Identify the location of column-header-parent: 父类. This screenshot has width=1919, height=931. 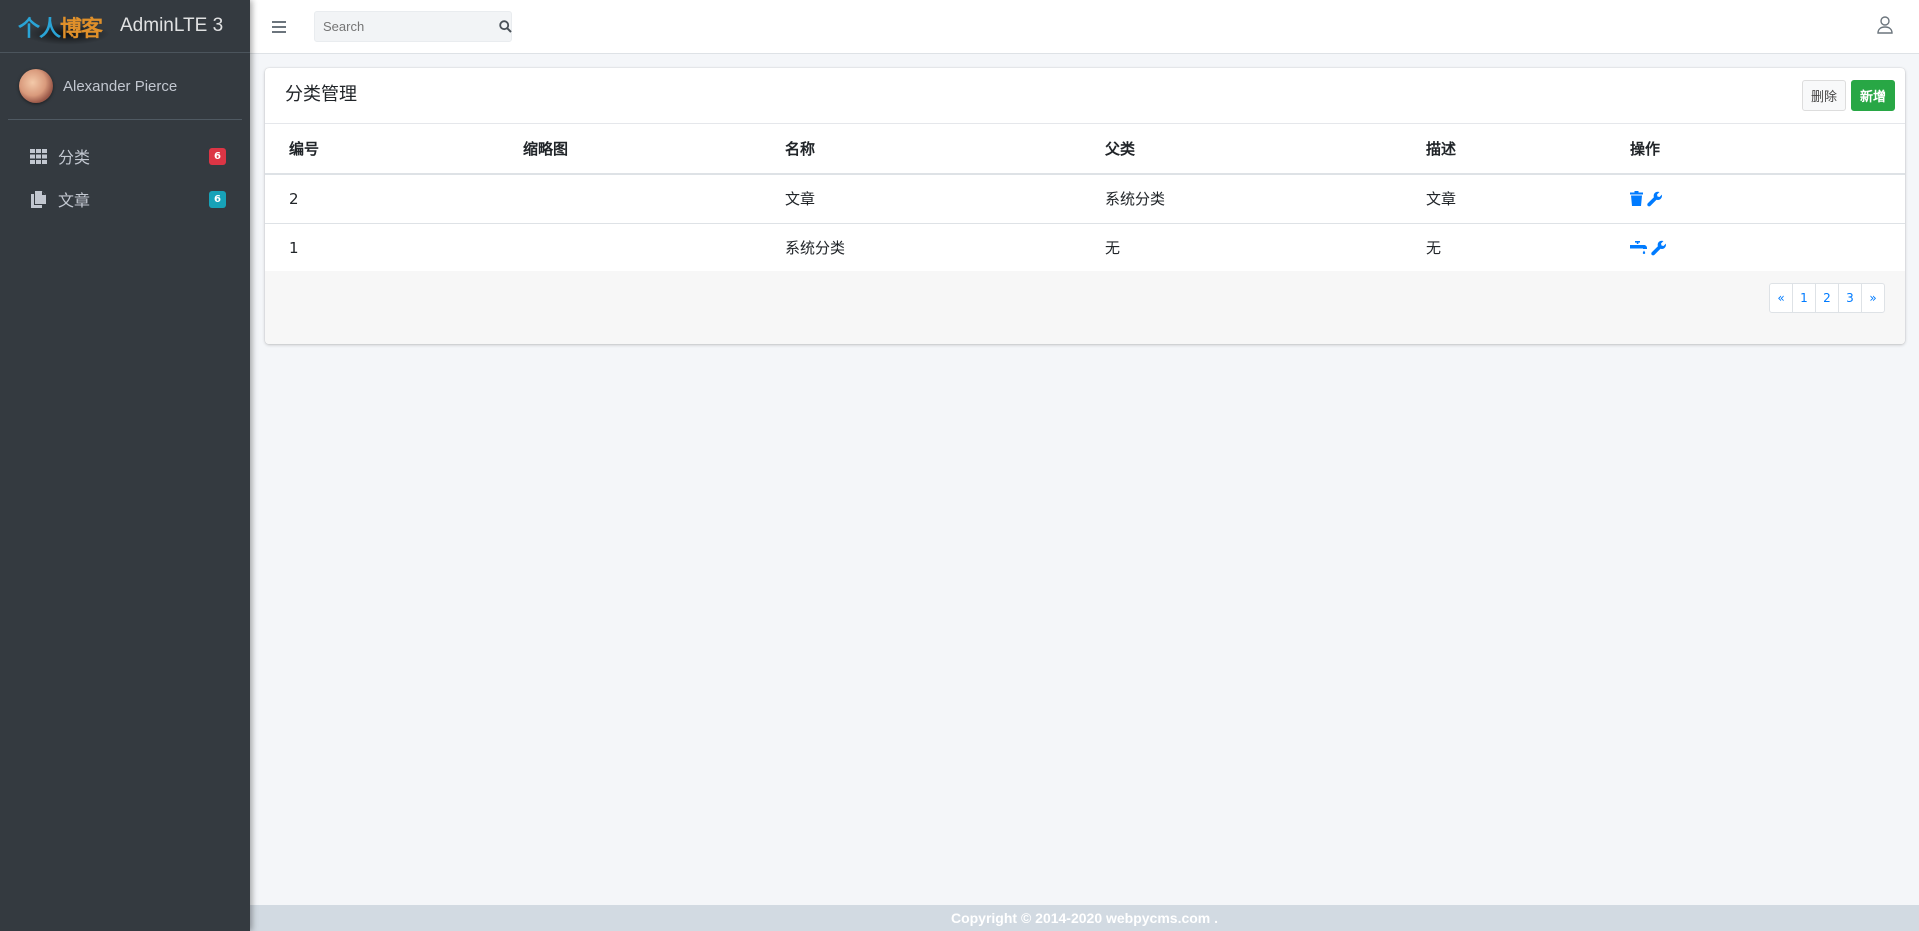
(1241, 149).